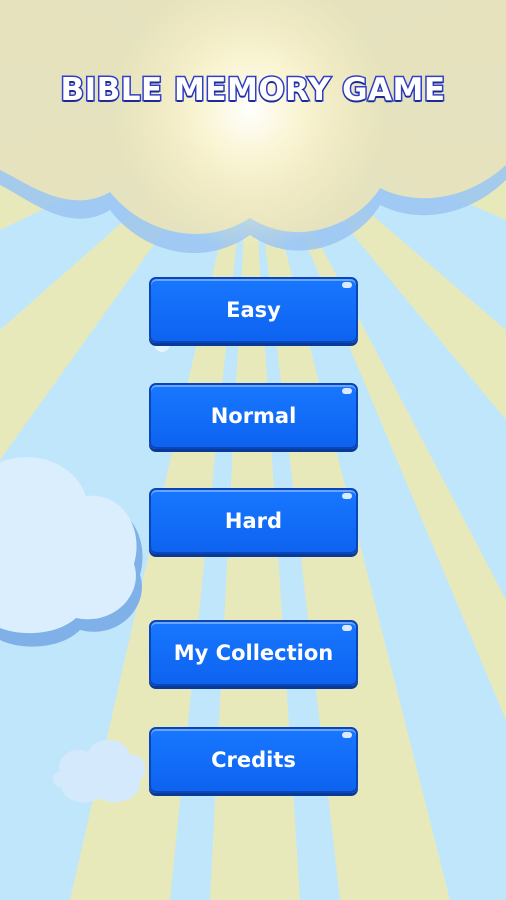  What do you see at coordinates (253, 90) in the screenshot?
I see `game-title: BIBLE MEMORY GAME` at bounding box center [253, 90].